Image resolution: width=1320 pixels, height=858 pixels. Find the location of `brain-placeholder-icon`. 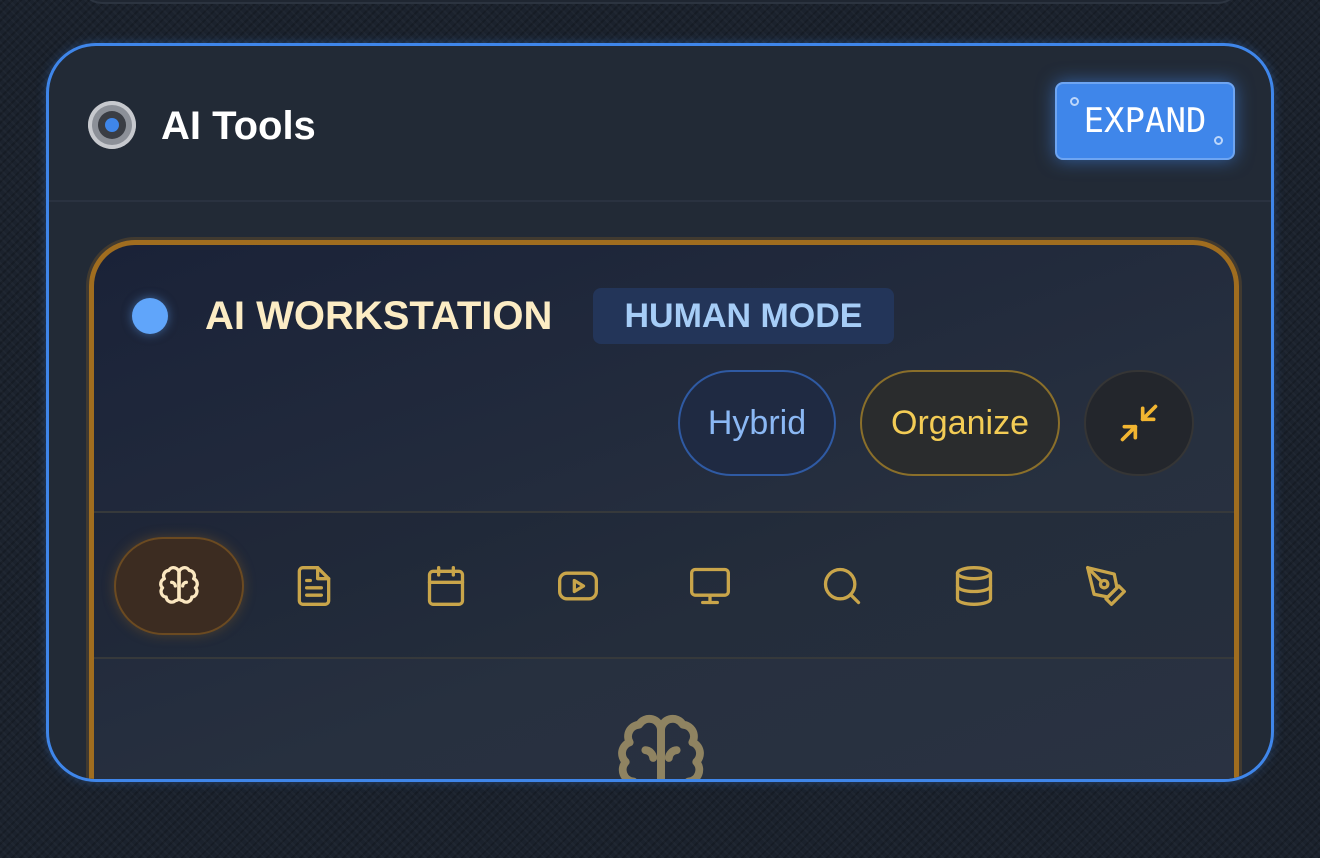

brain-placeholder-icon is located at coordinates (661, 746).